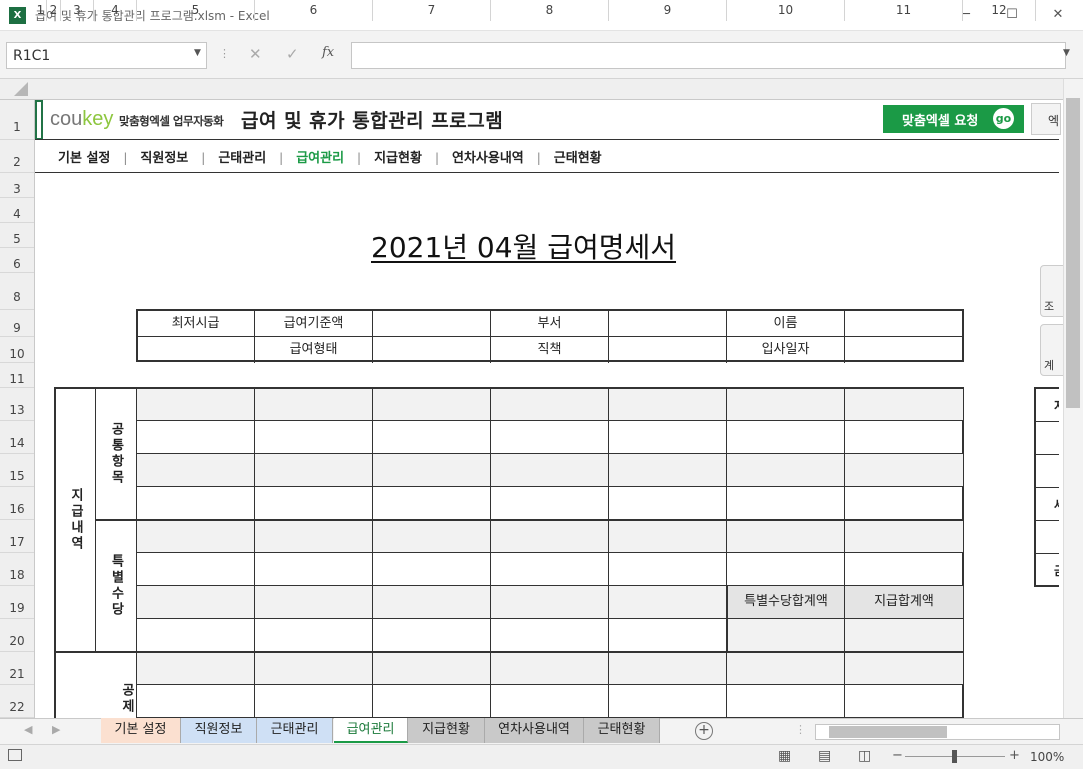 The height and width of the screenshot is (769, 1083). What do you see at coordinates (17, 350) in the screenshot?
I see `row-header: 10` at bounding box center [17, 350].